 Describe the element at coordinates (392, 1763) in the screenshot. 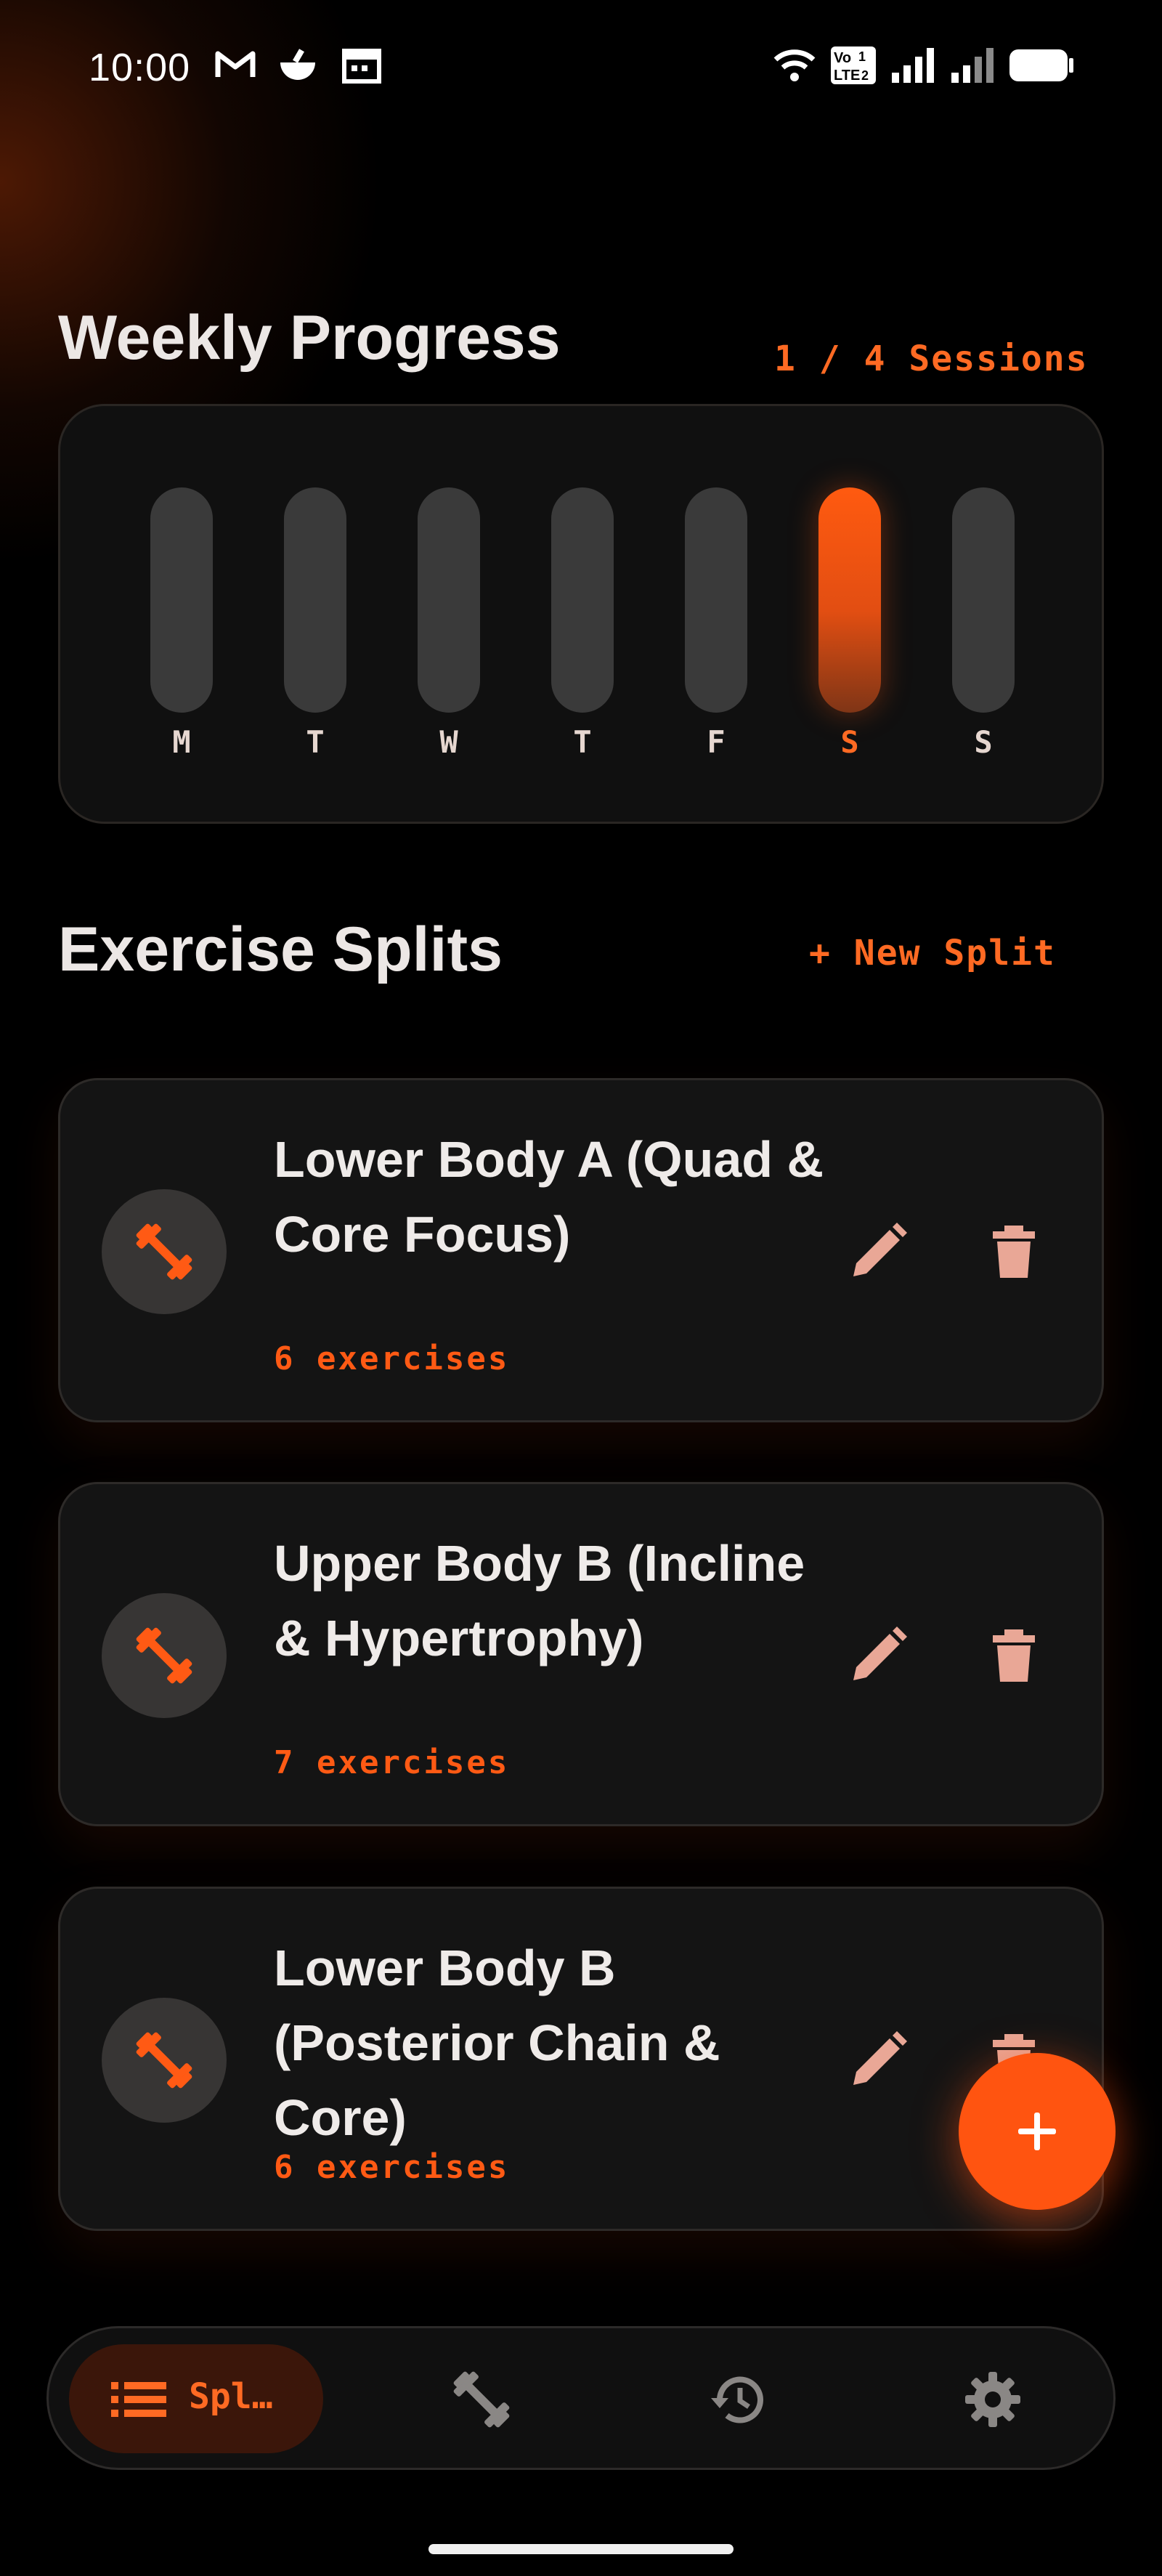

I see `split-exercise-count: 7 exercises` at that location.